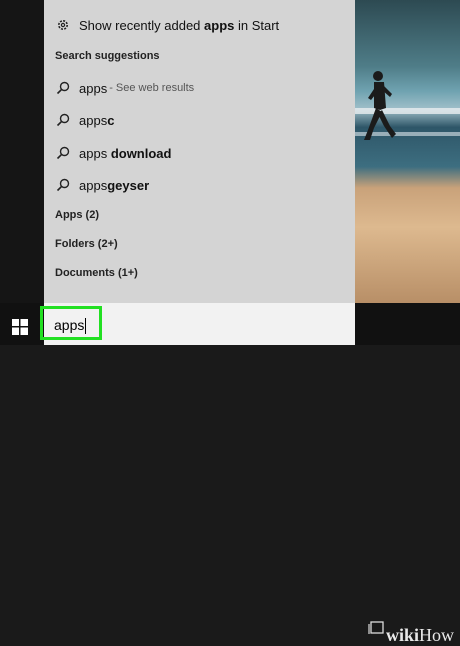  What do you see at coordinates (107, 56) in the screenshot?
I see `search-suggestions-header: Search suggestions` at bounding box center [107, 56].